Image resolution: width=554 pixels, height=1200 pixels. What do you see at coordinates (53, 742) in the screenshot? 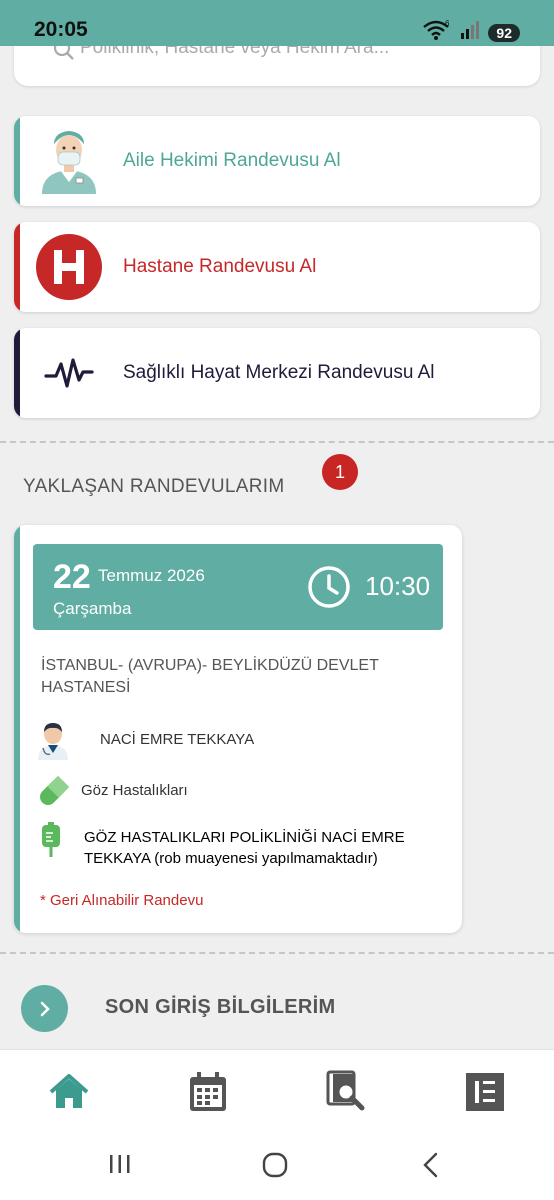
I see `doctor-icon` at bounding box center [53, 742].